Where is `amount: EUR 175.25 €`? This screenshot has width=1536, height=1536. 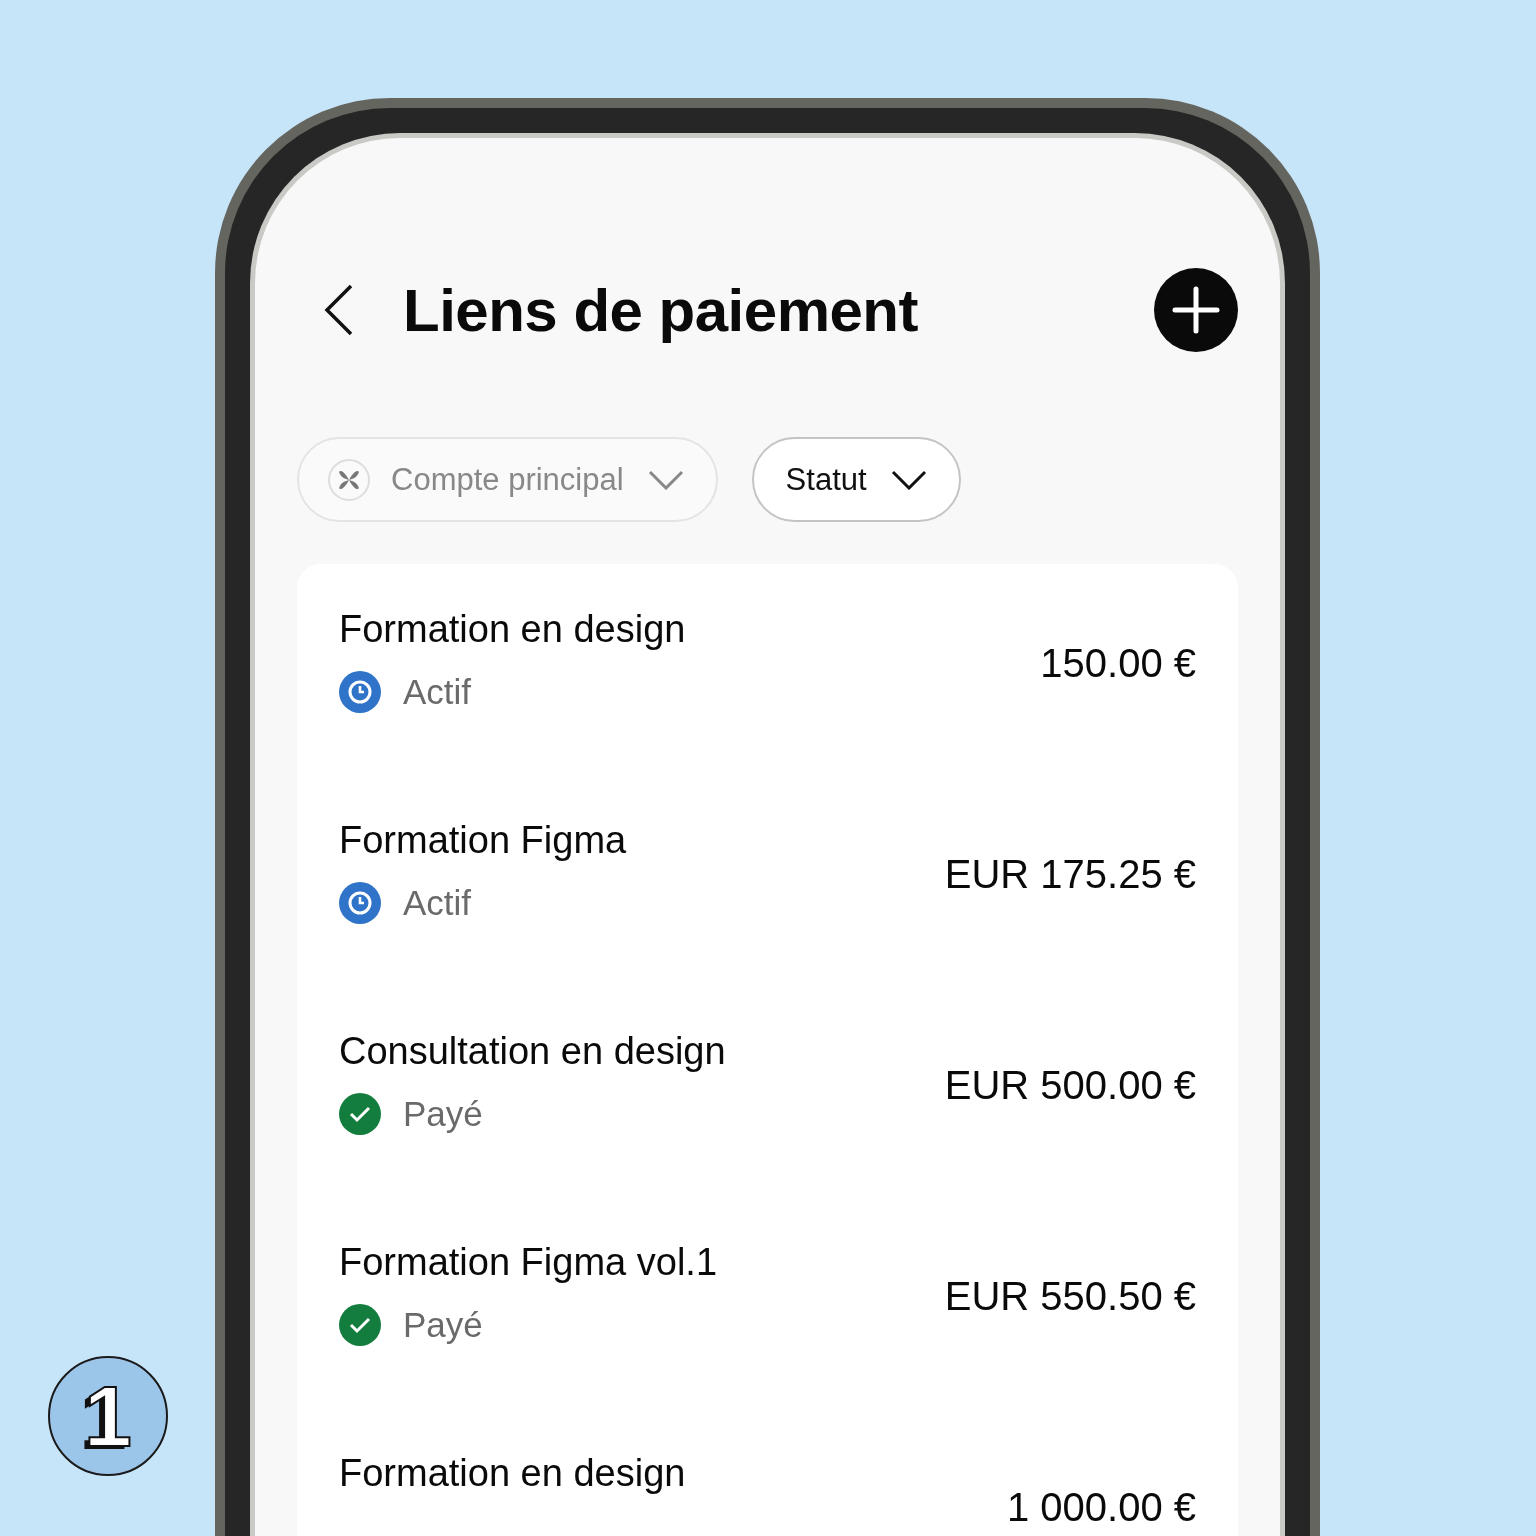 amount: EUR 175.25 € is located at coordinates (1070, 874).